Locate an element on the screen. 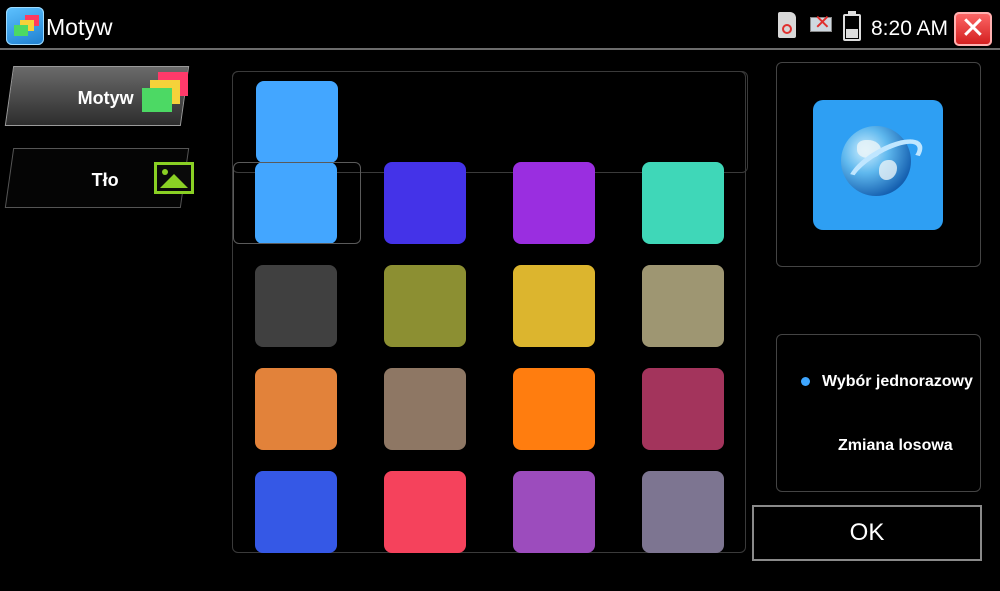 The height and width of the screenshot is (591, 1000). mode-panel is located at coordinates (878, 413).